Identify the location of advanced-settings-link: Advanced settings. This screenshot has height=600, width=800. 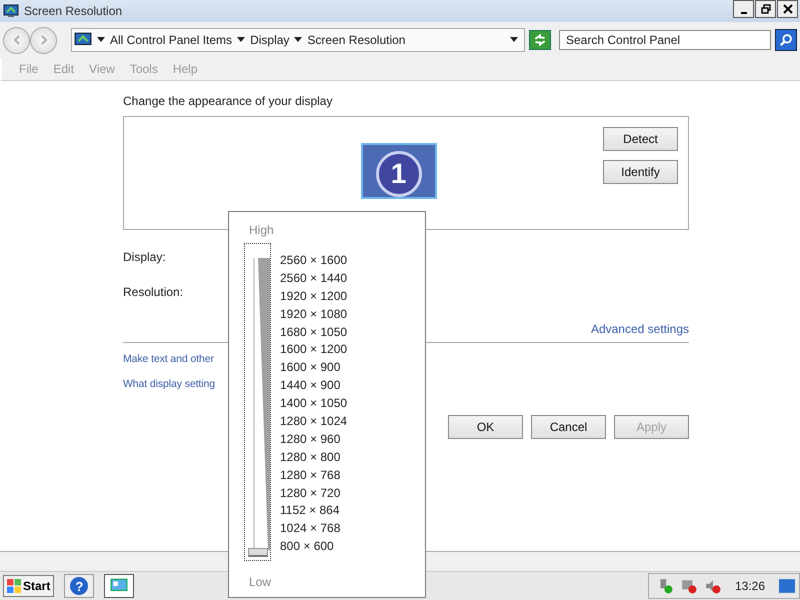
(639, 329).